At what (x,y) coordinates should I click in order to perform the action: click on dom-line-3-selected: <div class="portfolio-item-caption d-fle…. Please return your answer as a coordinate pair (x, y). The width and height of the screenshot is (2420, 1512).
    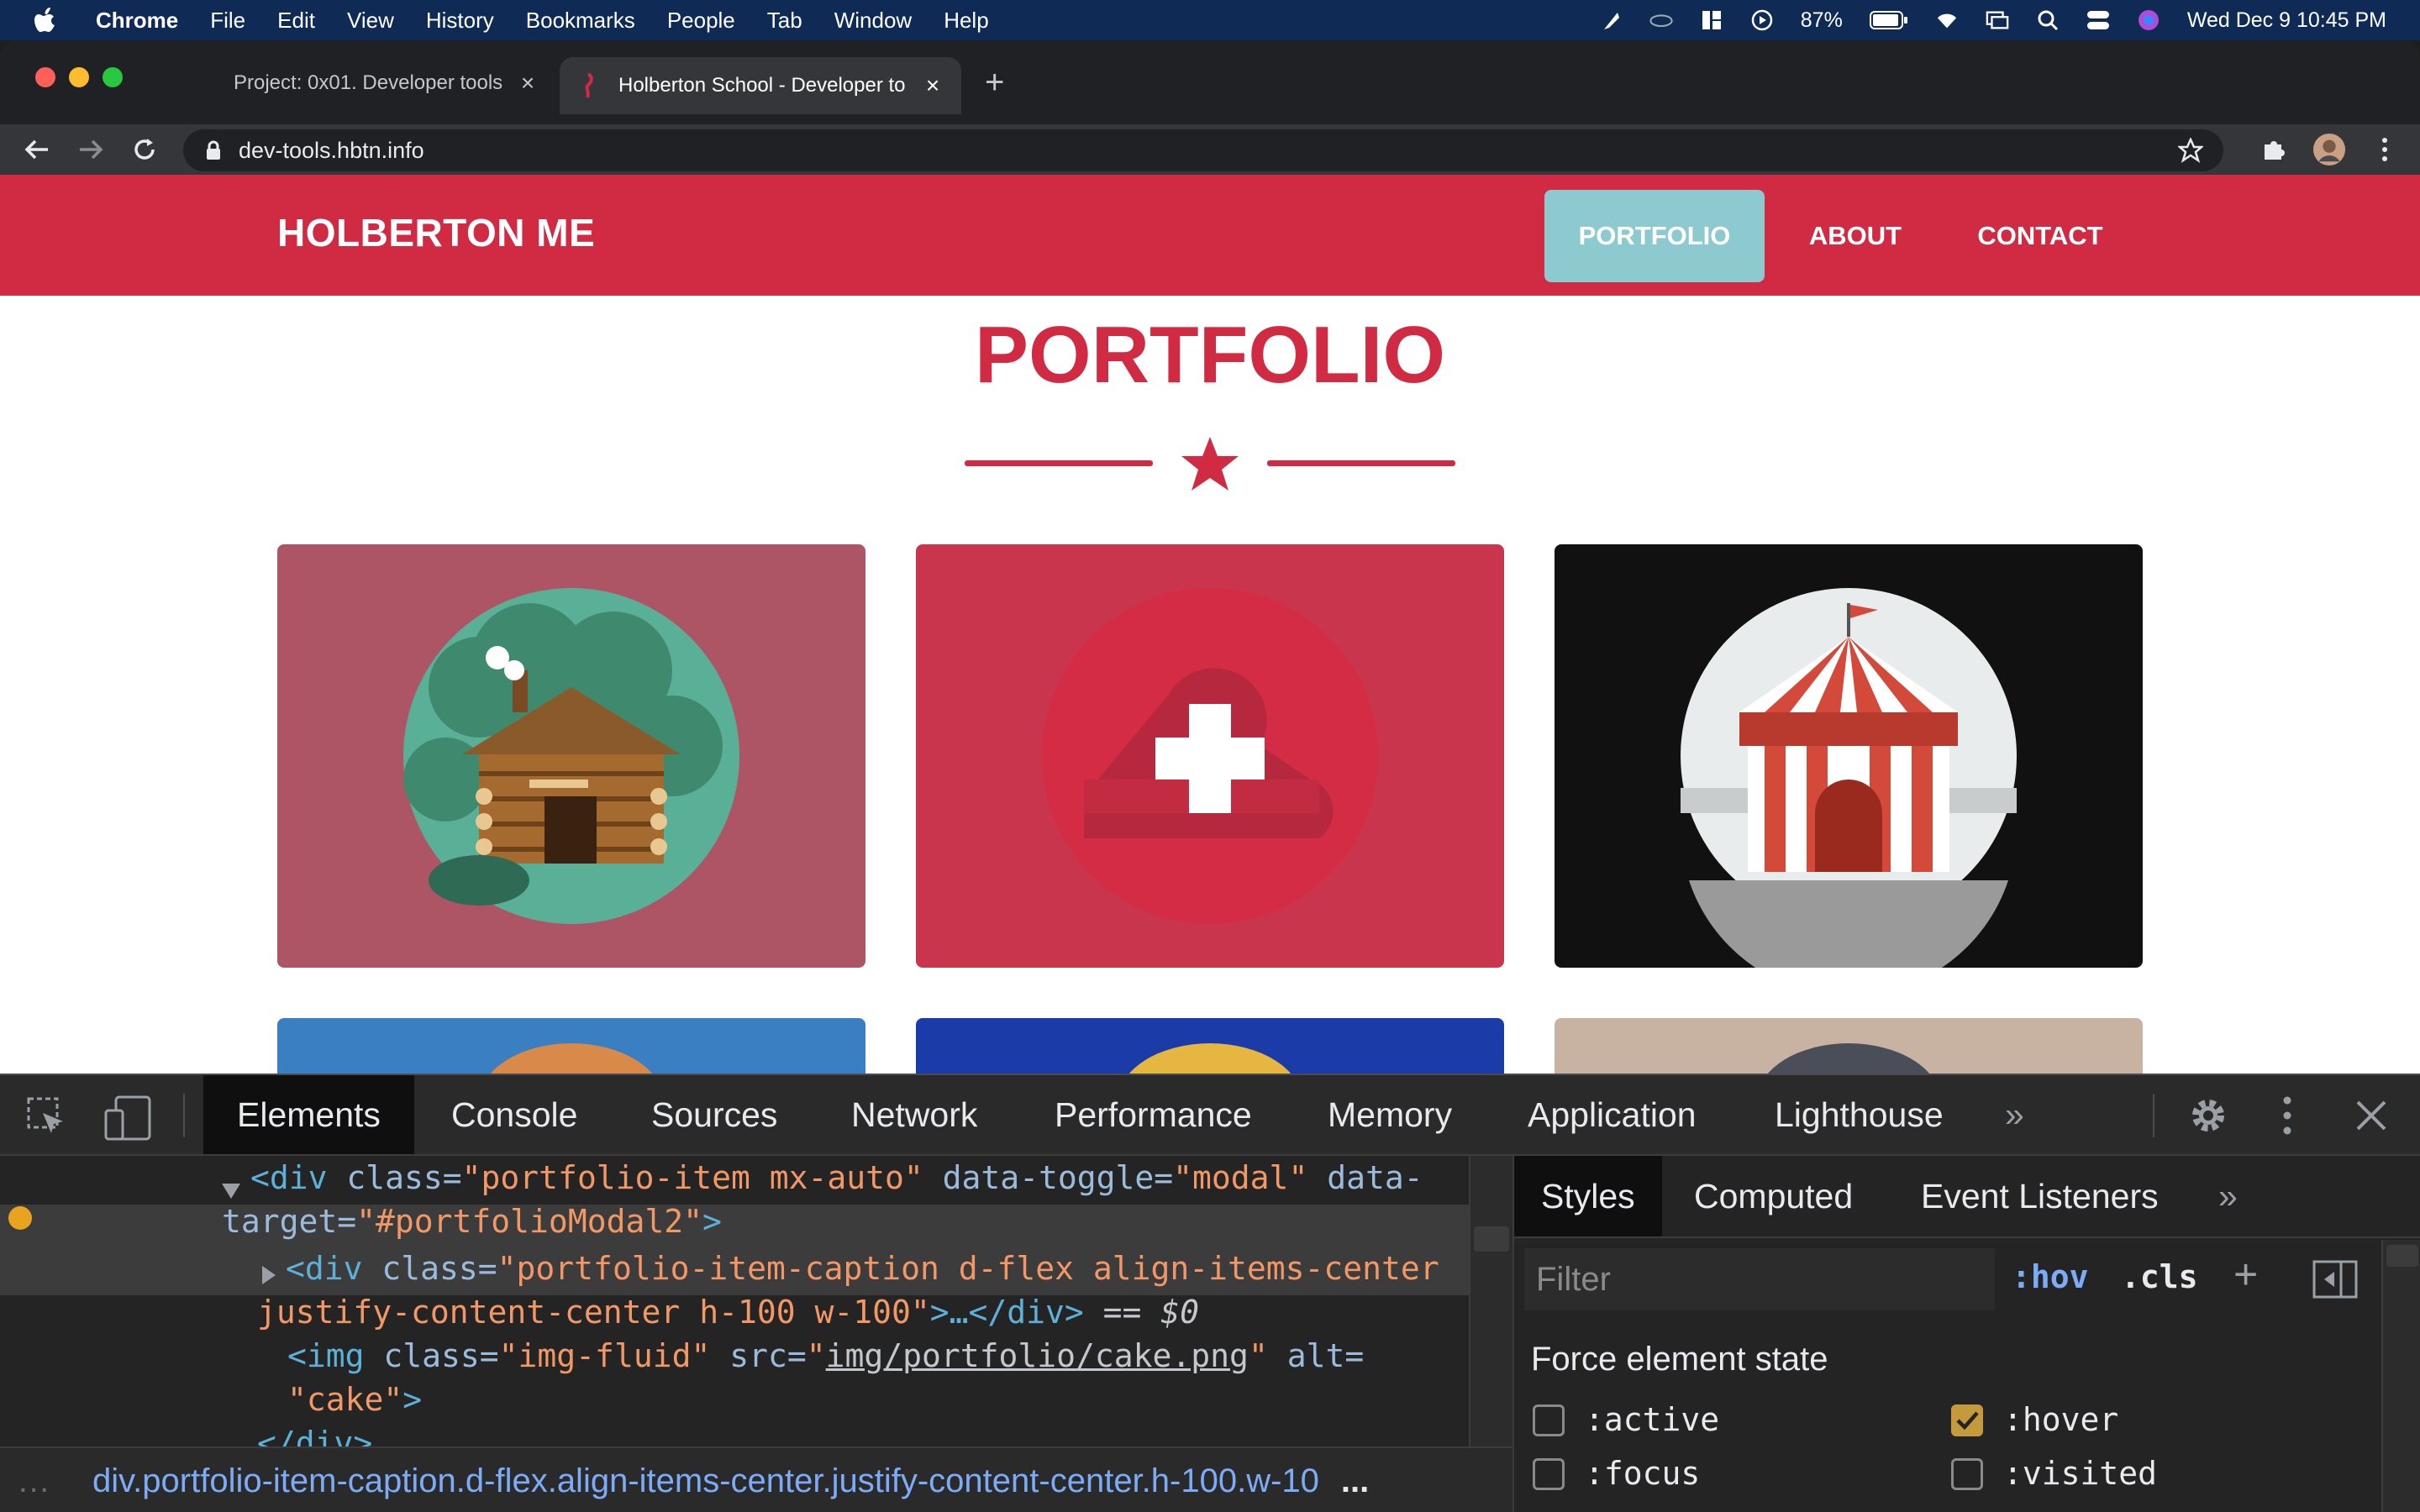
    Looking at the image, I should click on (863, 1268).